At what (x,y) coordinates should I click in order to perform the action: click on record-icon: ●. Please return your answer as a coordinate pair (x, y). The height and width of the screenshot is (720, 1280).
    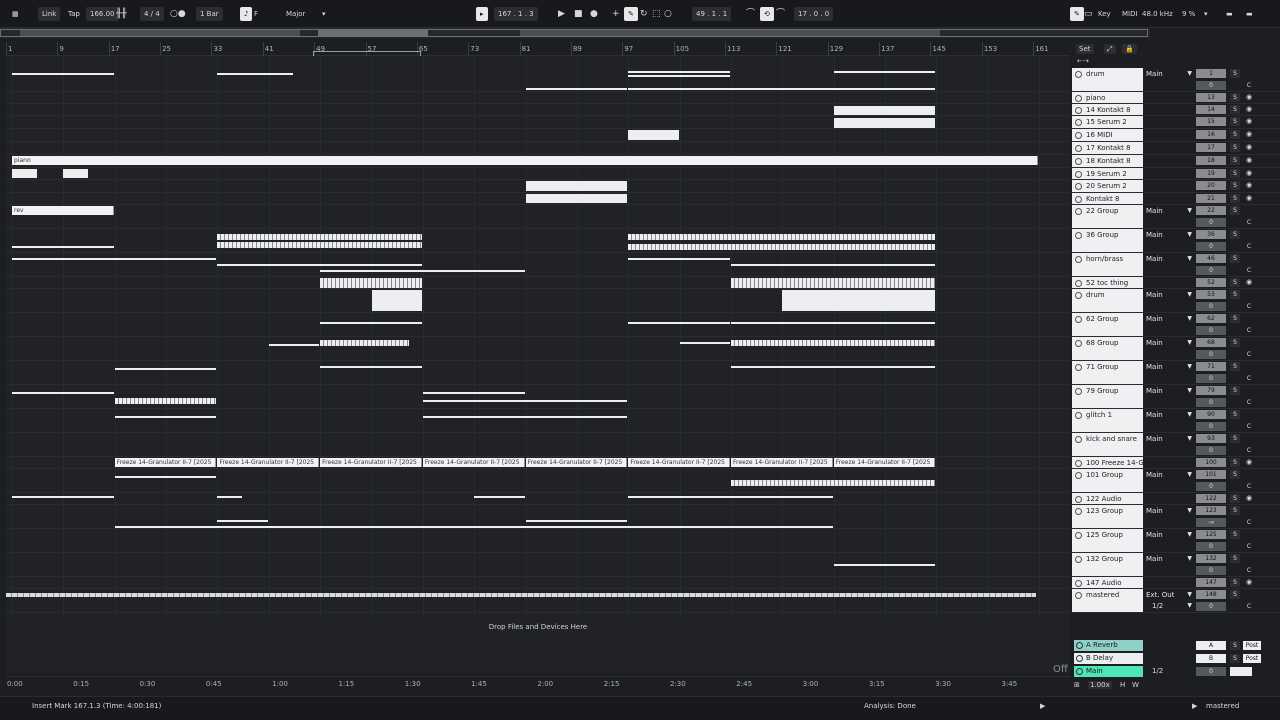
    Looking at the image, I should click on (594, 14).